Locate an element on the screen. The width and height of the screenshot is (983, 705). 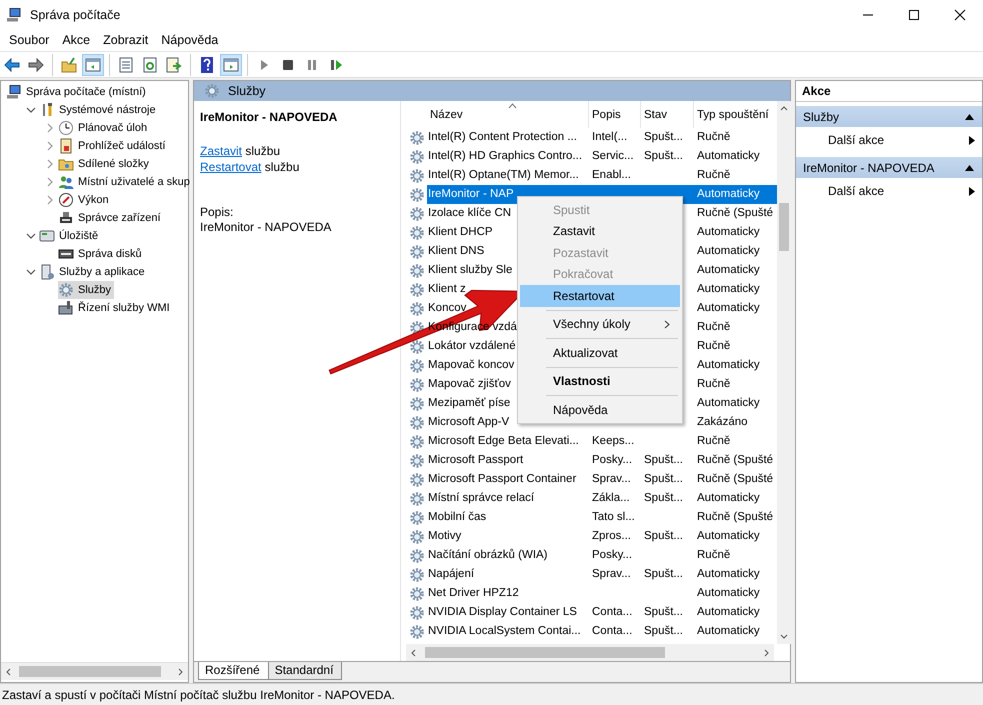
tree-item: Sdílené složky is located at coordinates (105, 164).